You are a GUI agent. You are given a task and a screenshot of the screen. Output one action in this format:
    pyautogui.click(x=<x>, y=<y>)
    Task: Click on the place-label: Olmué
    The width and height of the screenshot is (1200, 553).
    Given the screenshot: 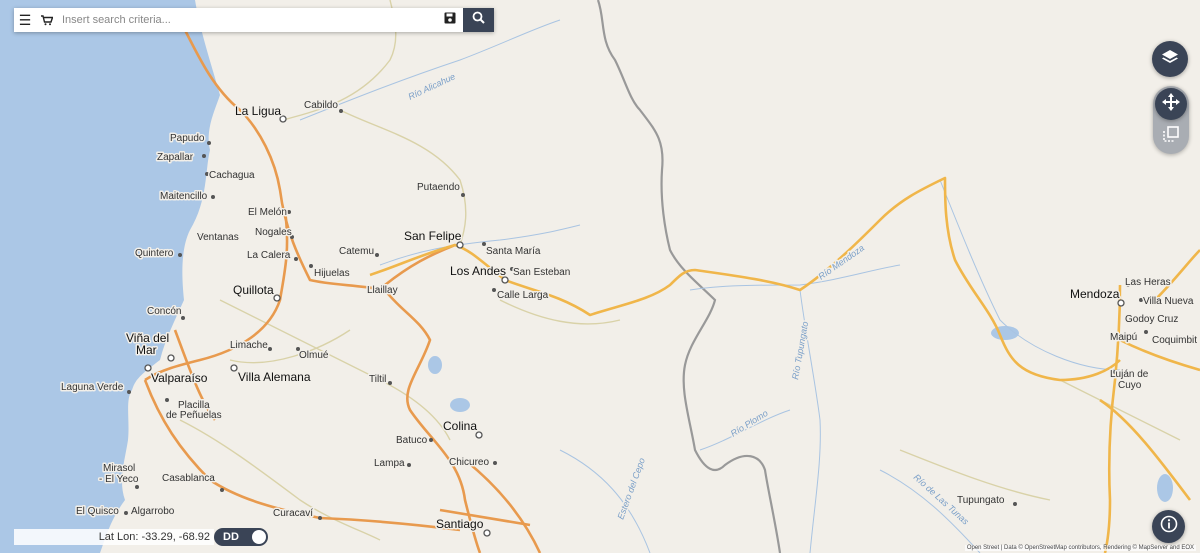 What is the action you would take?
    pyautogui.click(x=314, y=355)
    